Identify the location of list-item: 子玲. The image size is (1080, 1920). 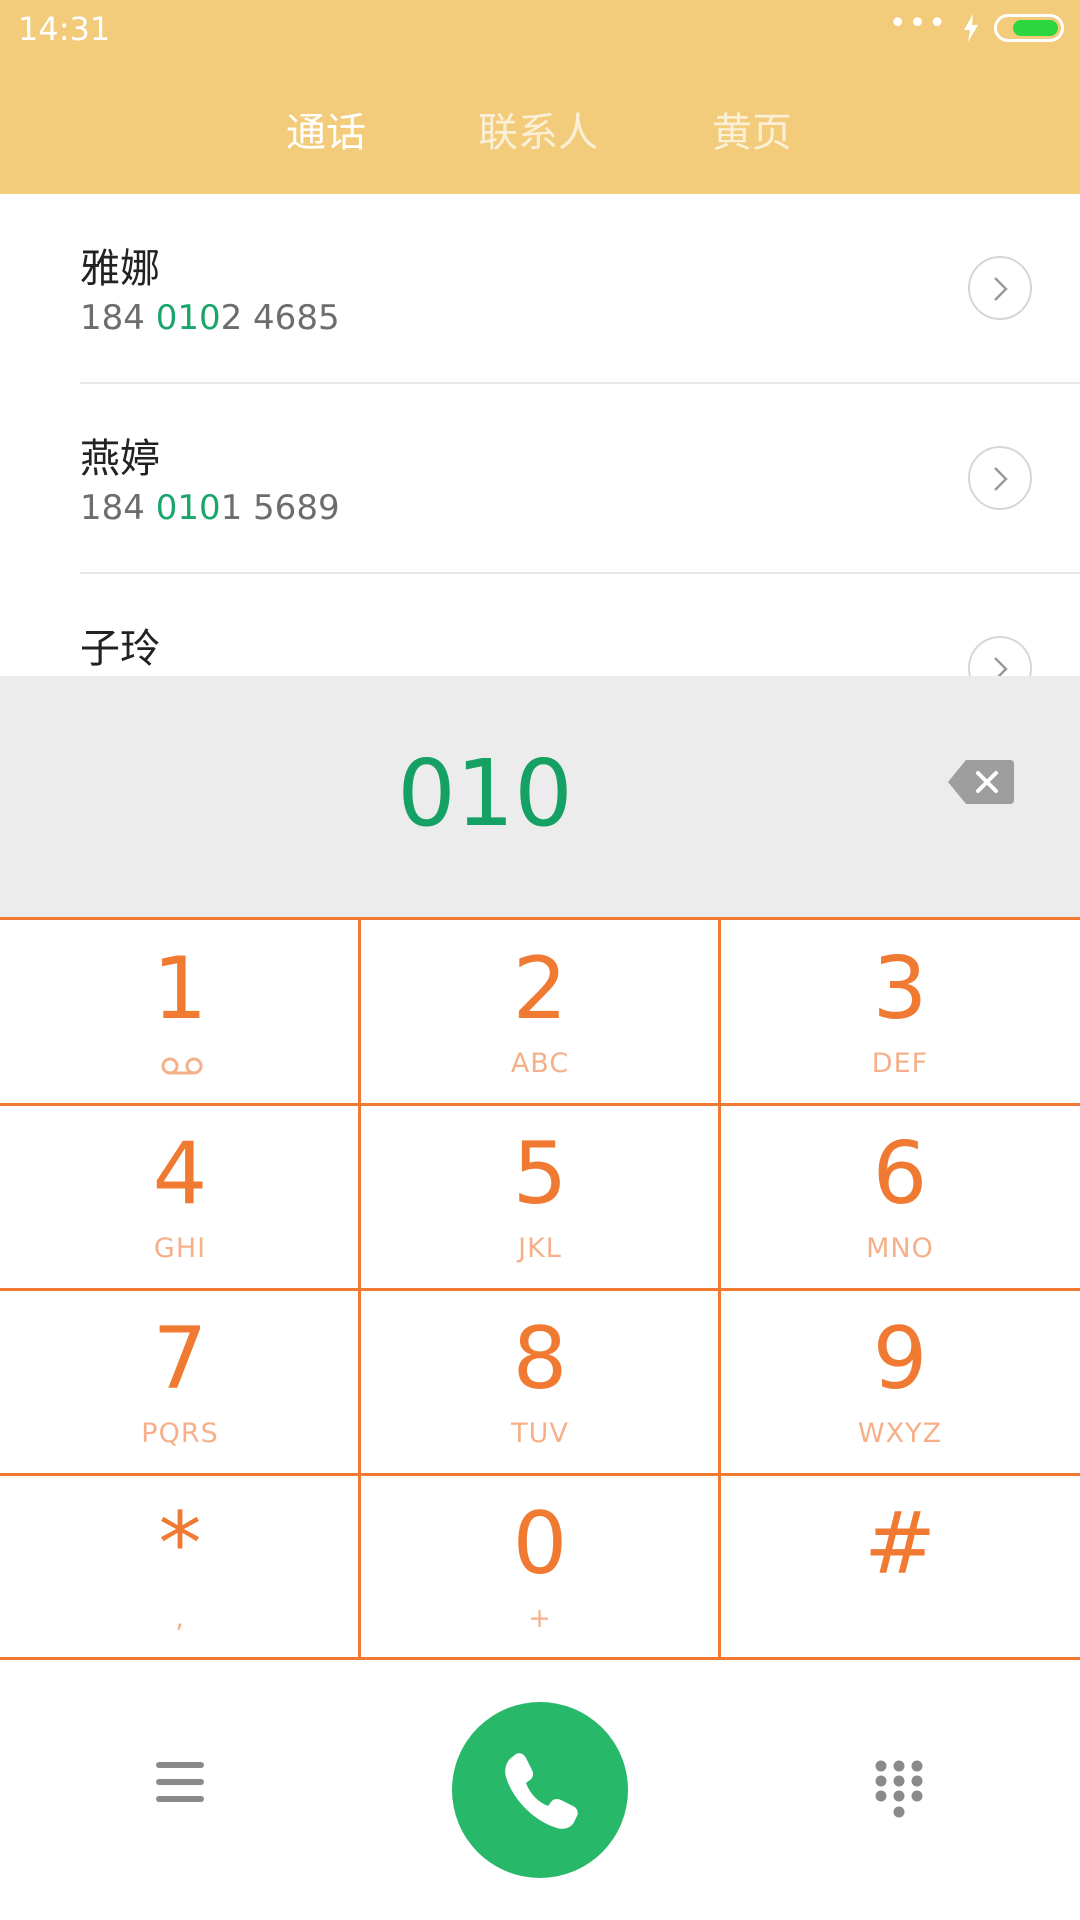
(540, 625).